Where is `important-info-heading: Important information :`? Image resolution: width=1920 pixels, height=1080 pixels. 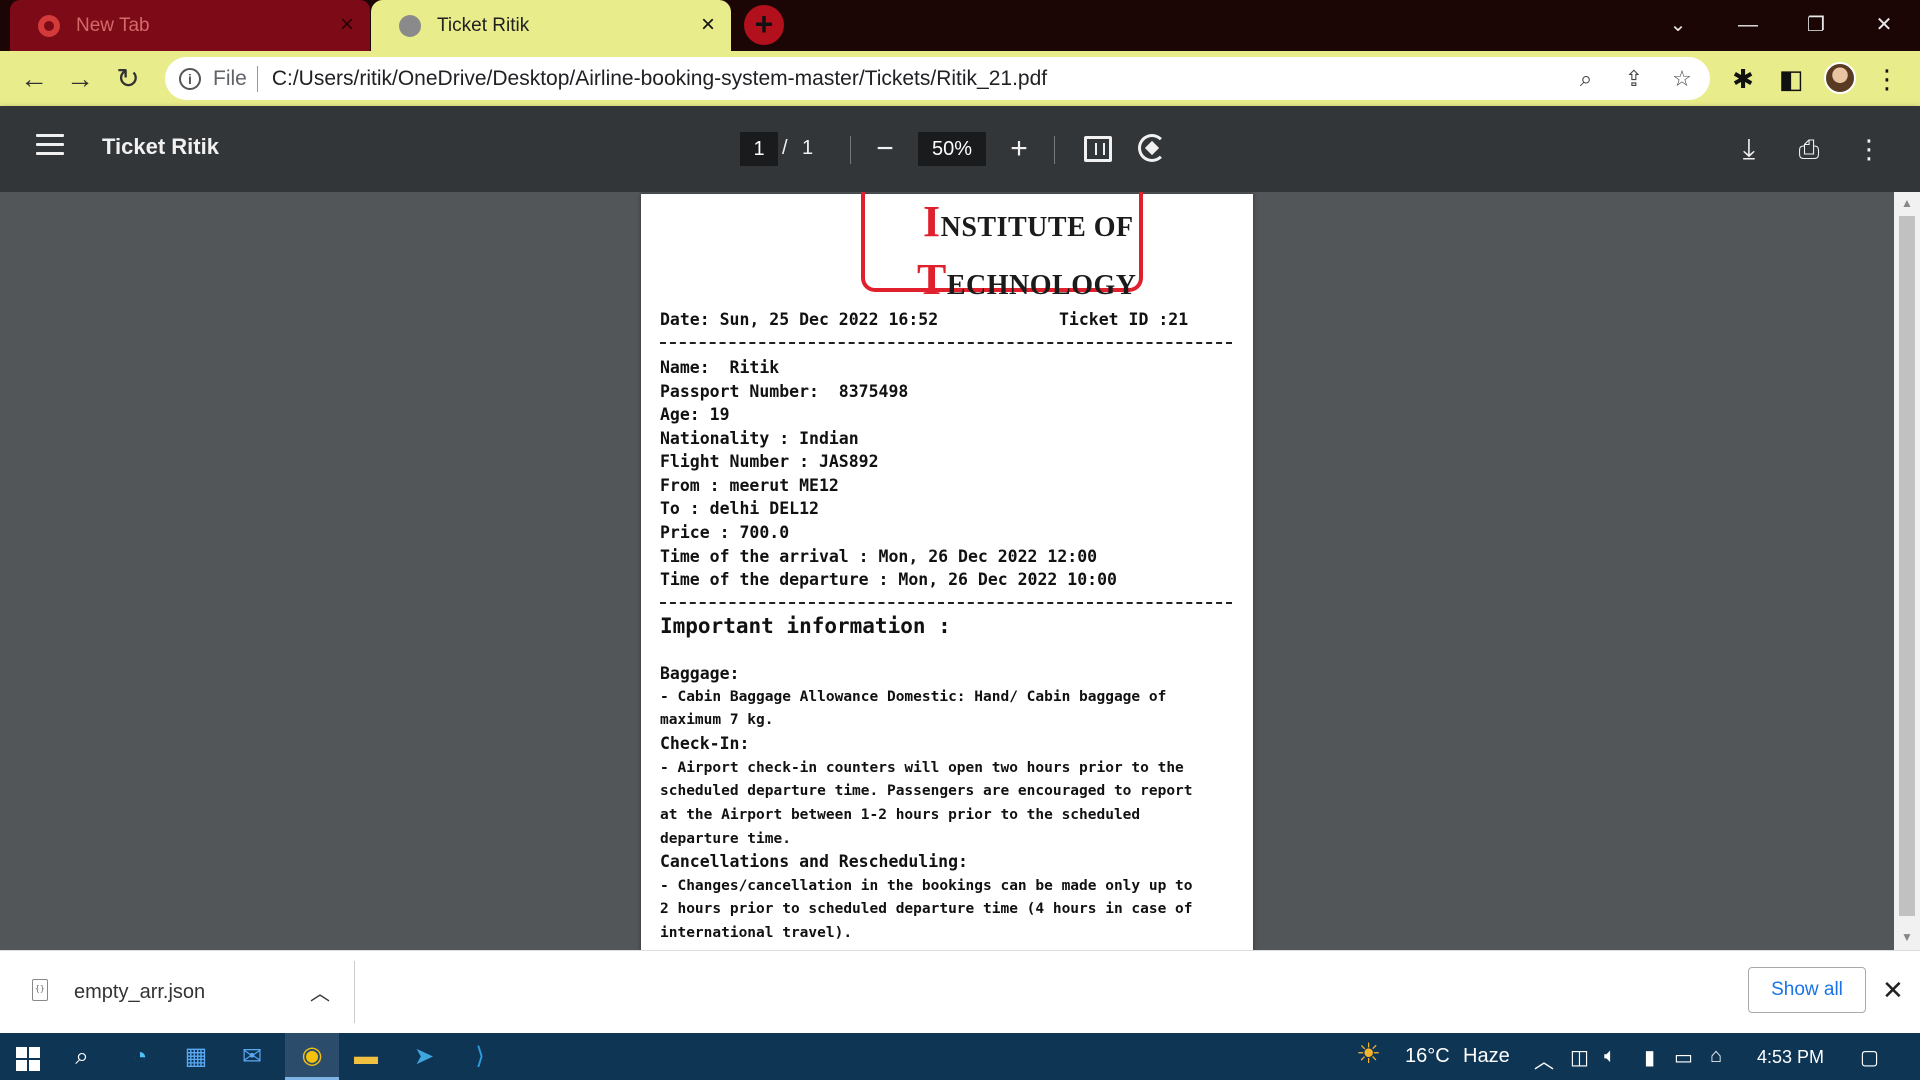
important-info-heading: Important information : is located at coordinates (805, 626).